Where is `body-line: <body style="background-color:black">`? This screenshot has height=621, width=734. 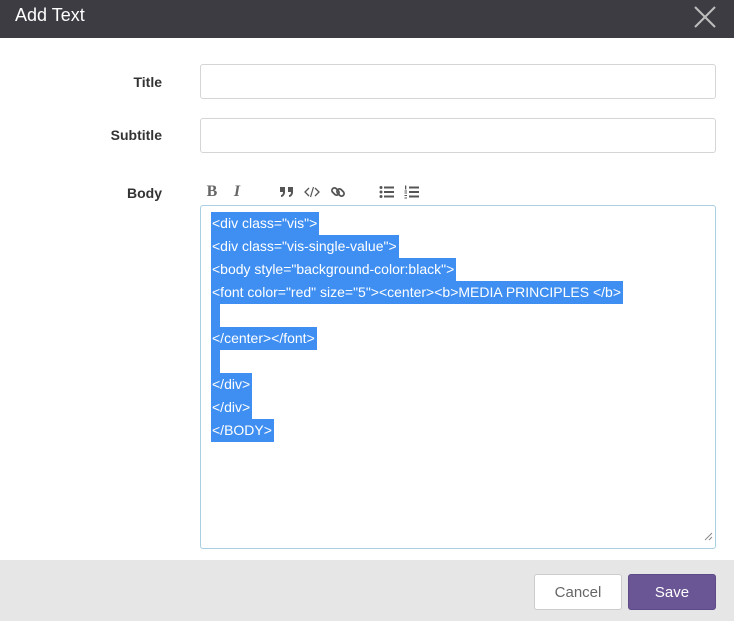
body-line: <body style="background-color:black"> is located at coordinates (417, 269).